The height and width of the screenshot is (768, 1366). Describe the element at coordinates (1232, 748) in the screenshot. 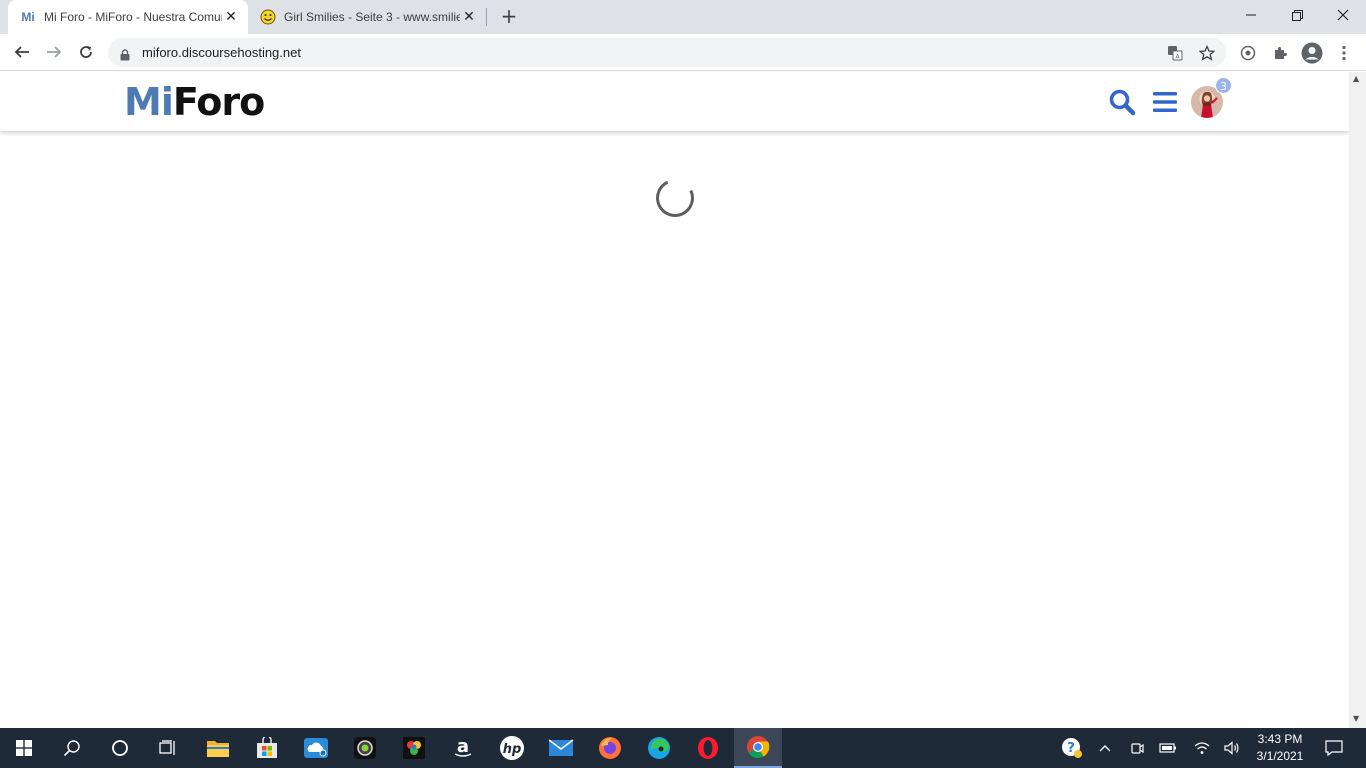

I see `volume-icon` at that location.